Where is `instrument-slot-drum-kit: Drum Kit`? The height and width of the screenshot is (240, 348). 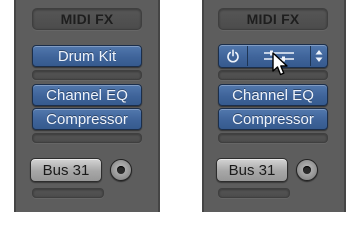 instrument-slot-drum-kit: Drum Kit is located at coordinates (87, 56).